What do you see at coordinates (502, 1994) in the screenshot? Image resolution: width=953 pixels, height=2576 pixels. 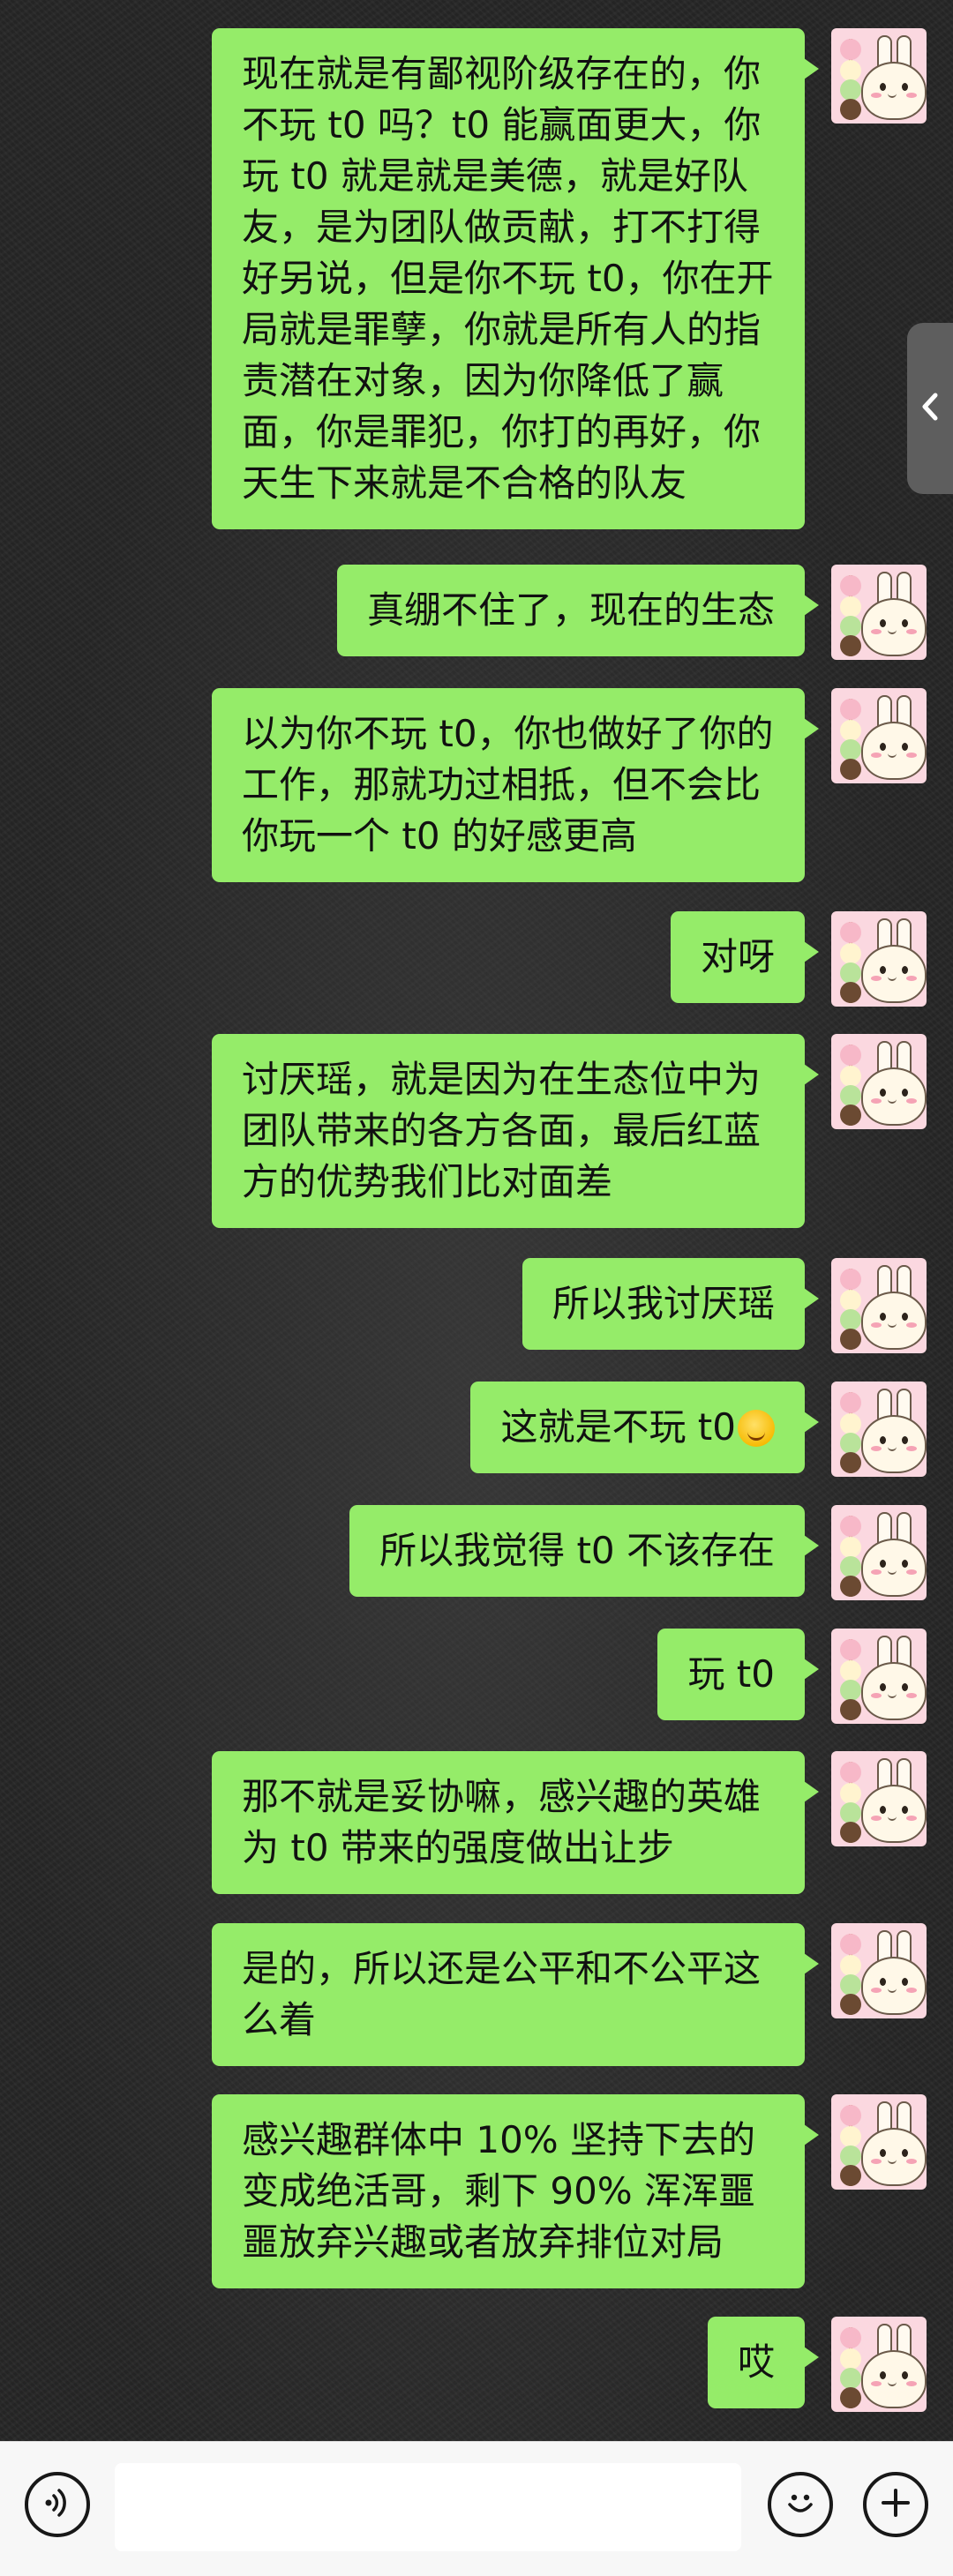 I see `message-text: 是的，所以还是公平和不公平这么着` at bounding box center [502, 1994].